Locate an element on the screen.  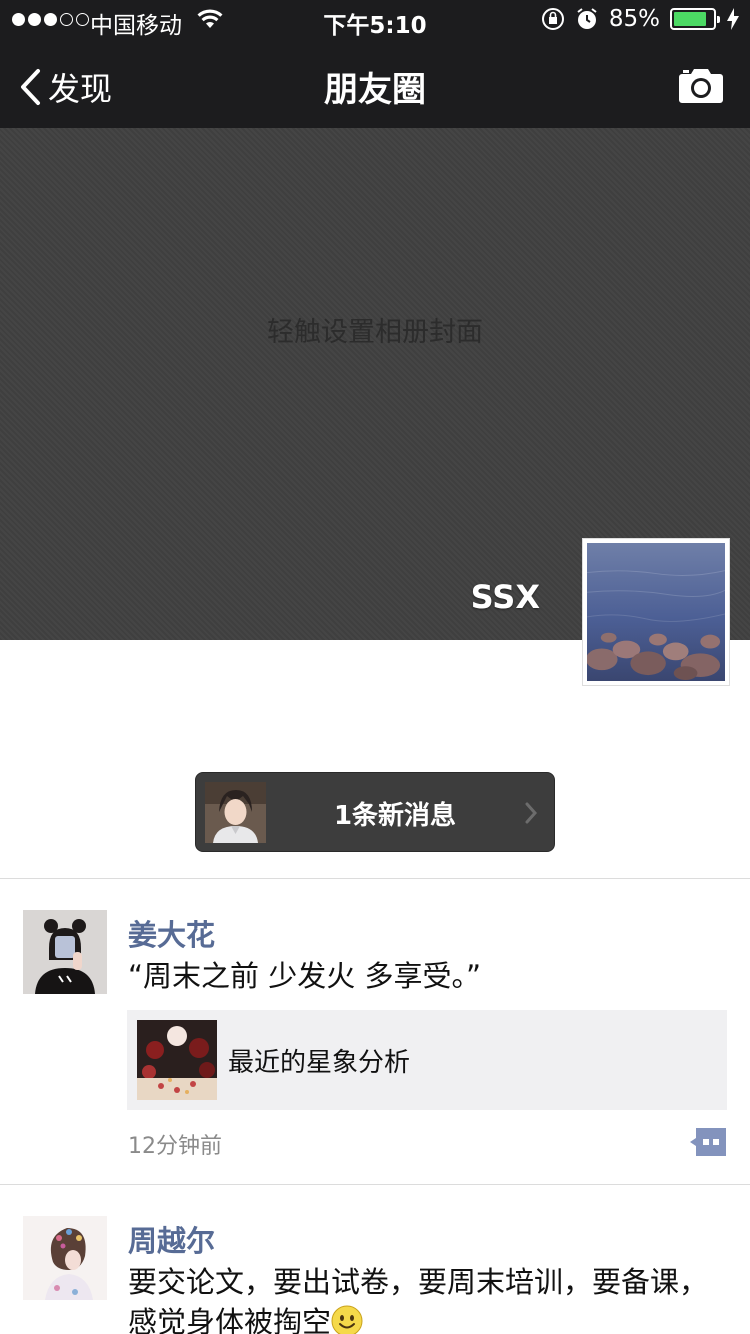
top-bar: 中国移动 下午5:10 85% 发现 朋友圈 is located at coordinates (375, 64).